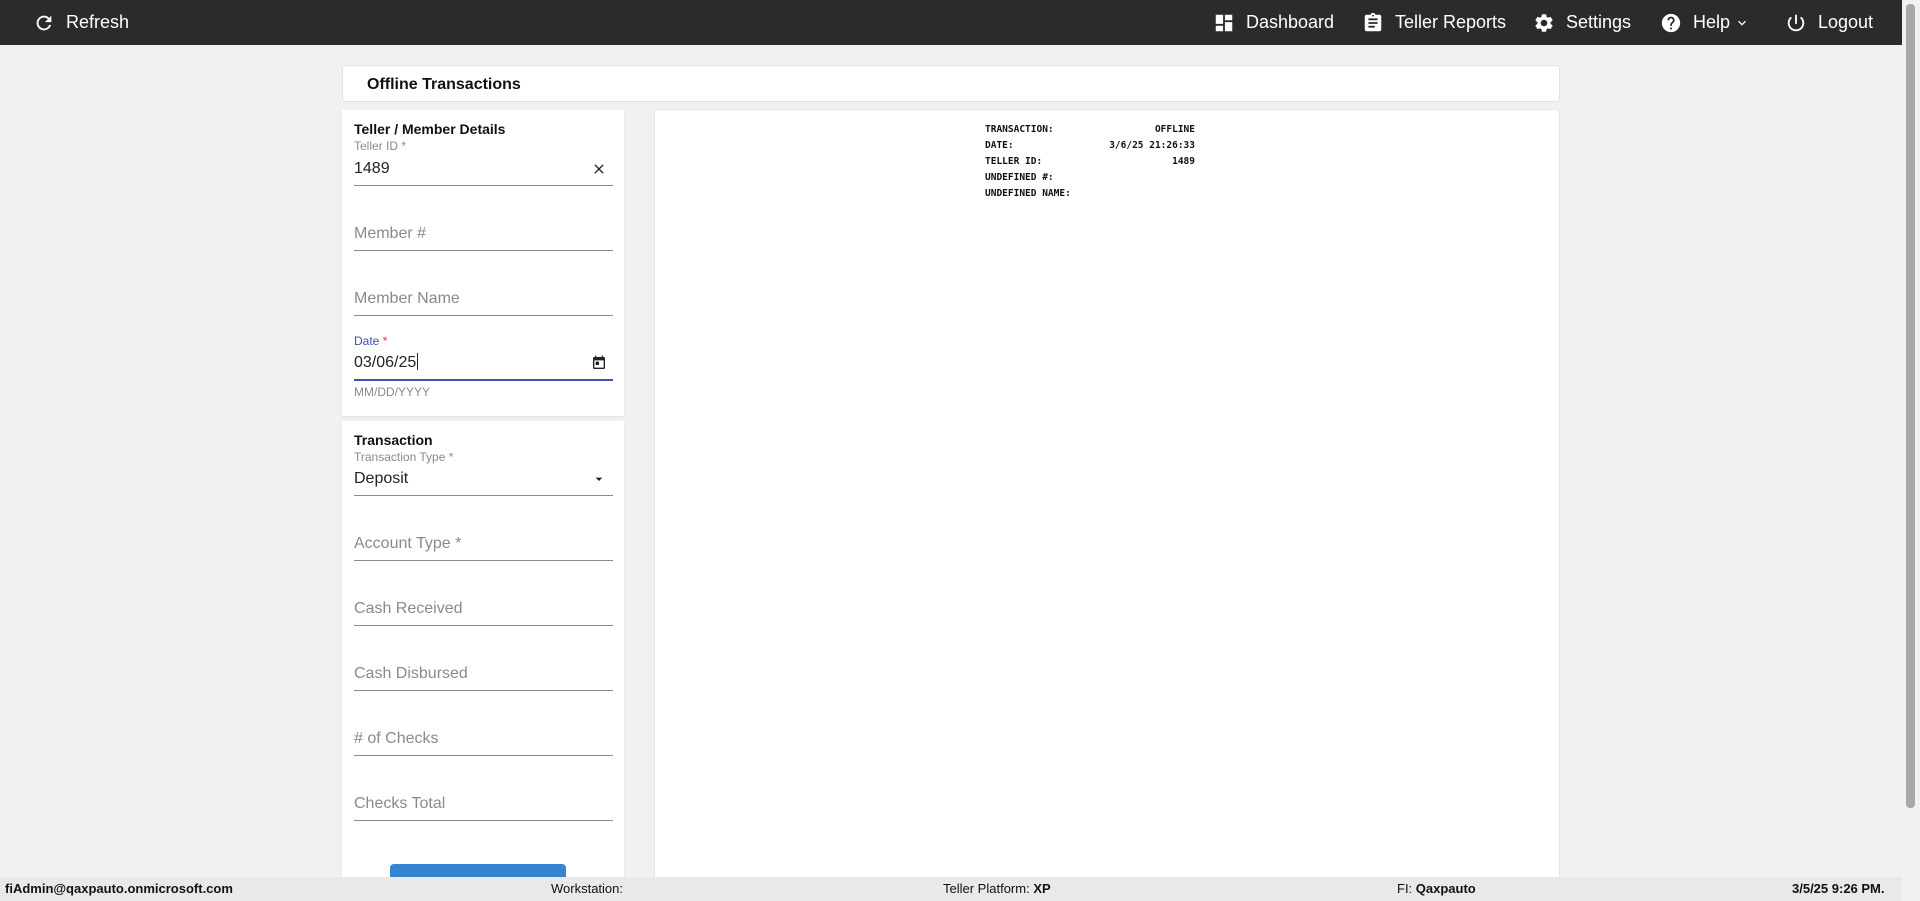 Image resolution: width=1920 pixels, height=901 pixels. I want to click on checks-total-field: Checks Total, so click(483, 801).